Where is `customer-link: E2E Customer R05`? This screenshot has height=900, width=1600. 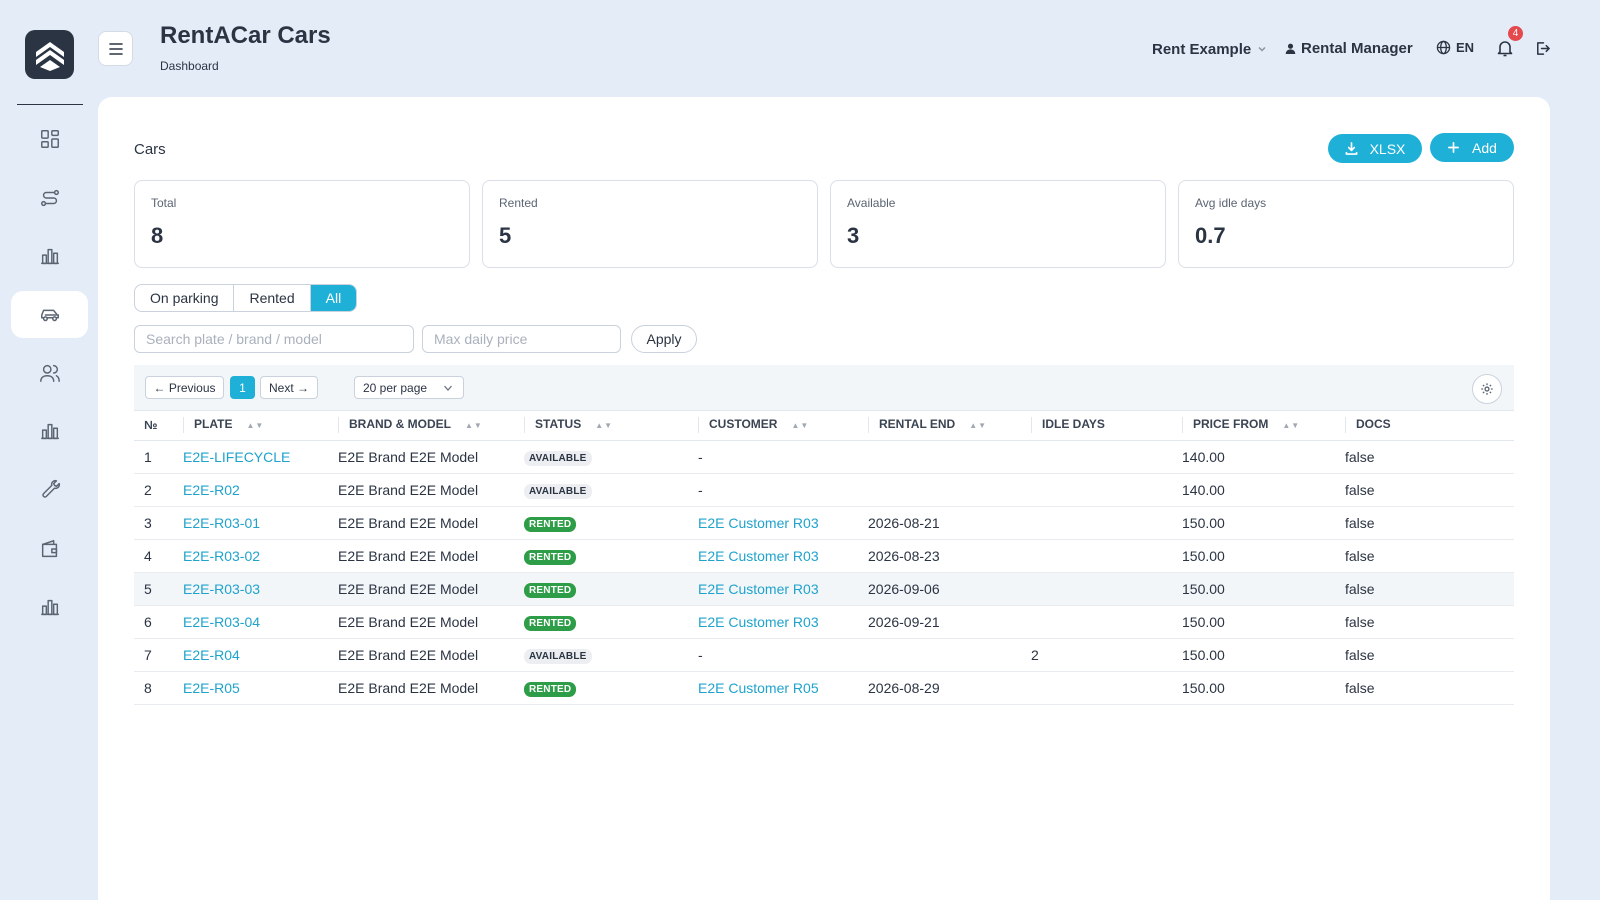
customer-link: E2E Customer R05 is located at coordinates (773, 688).